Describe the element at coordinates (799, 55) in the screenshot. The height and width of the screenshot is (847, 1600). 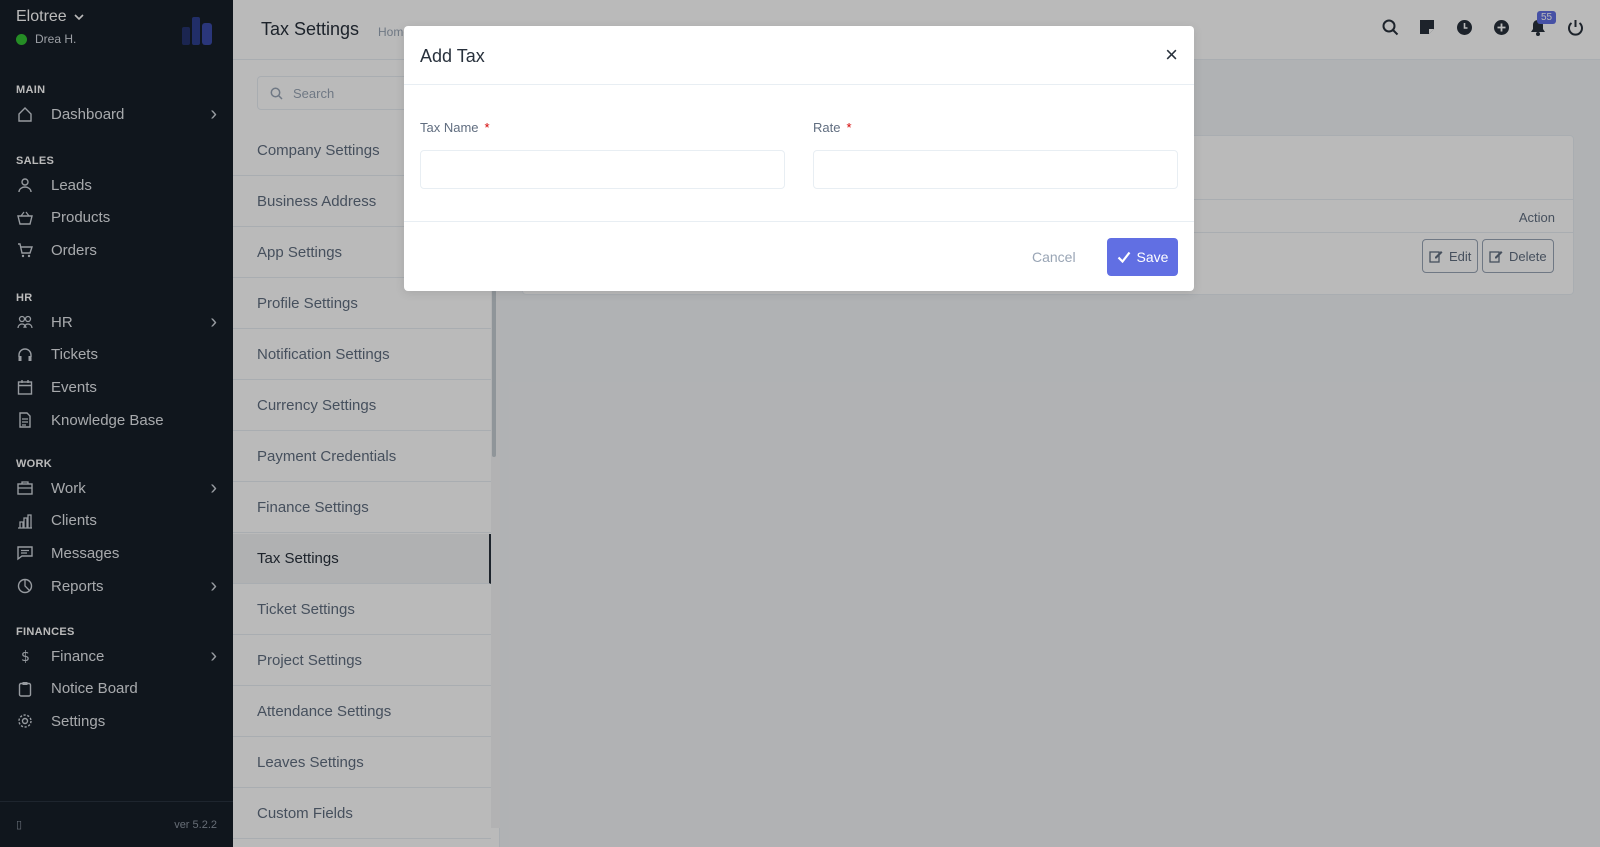
I see `modal-header: Add Tax ×` at that location.